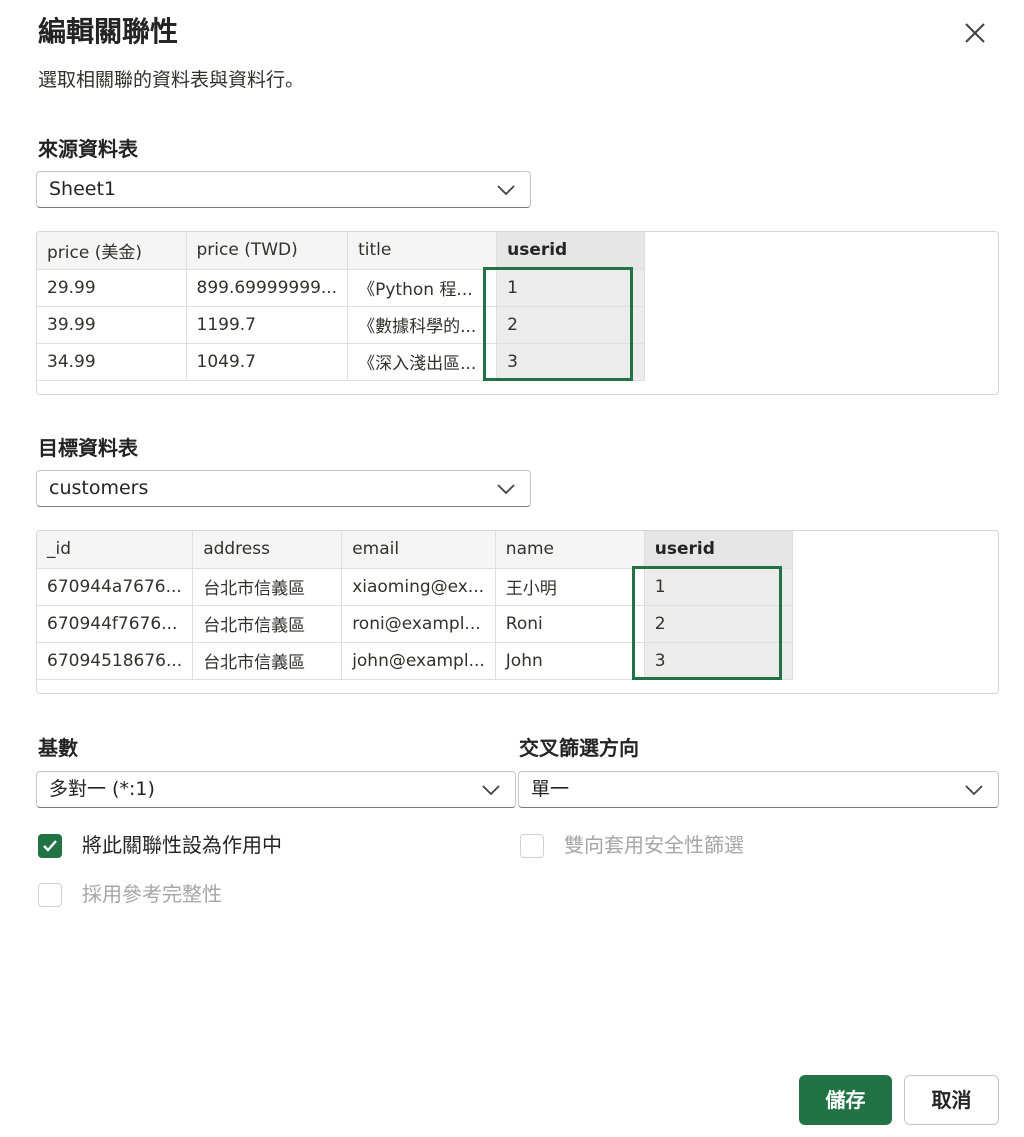 The image size is (1024, 1137). What do you see at coordinates (267, 251) in the screenshot?
I see `column-header: price (TWD)` at bounding box center [267, 251].